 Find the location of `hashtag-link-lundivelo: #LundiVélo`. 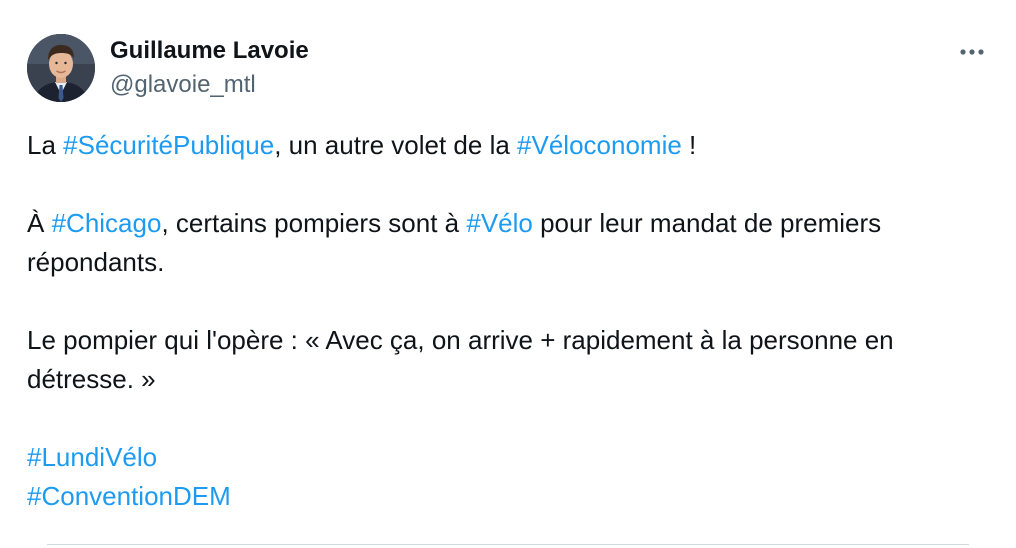

hashtag-link-lundivelo: #LundiVélo is located at coordinates (92, 457).